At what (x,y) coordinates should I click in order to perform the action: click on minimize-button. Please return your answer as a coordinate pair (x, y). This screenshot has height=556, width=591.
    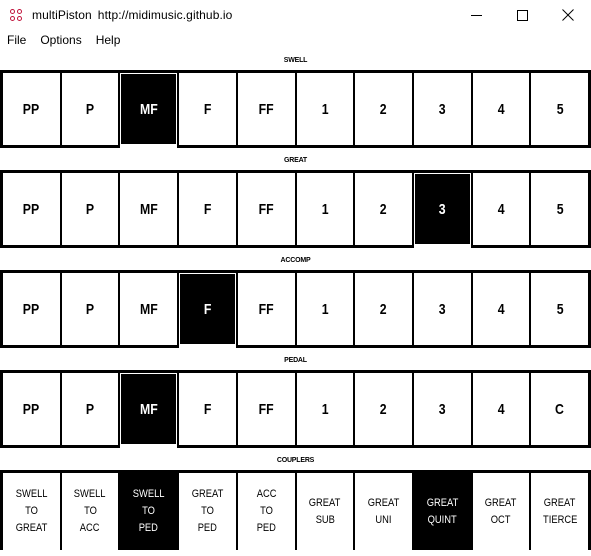
    Looking at the image, I should click on (476, 15).